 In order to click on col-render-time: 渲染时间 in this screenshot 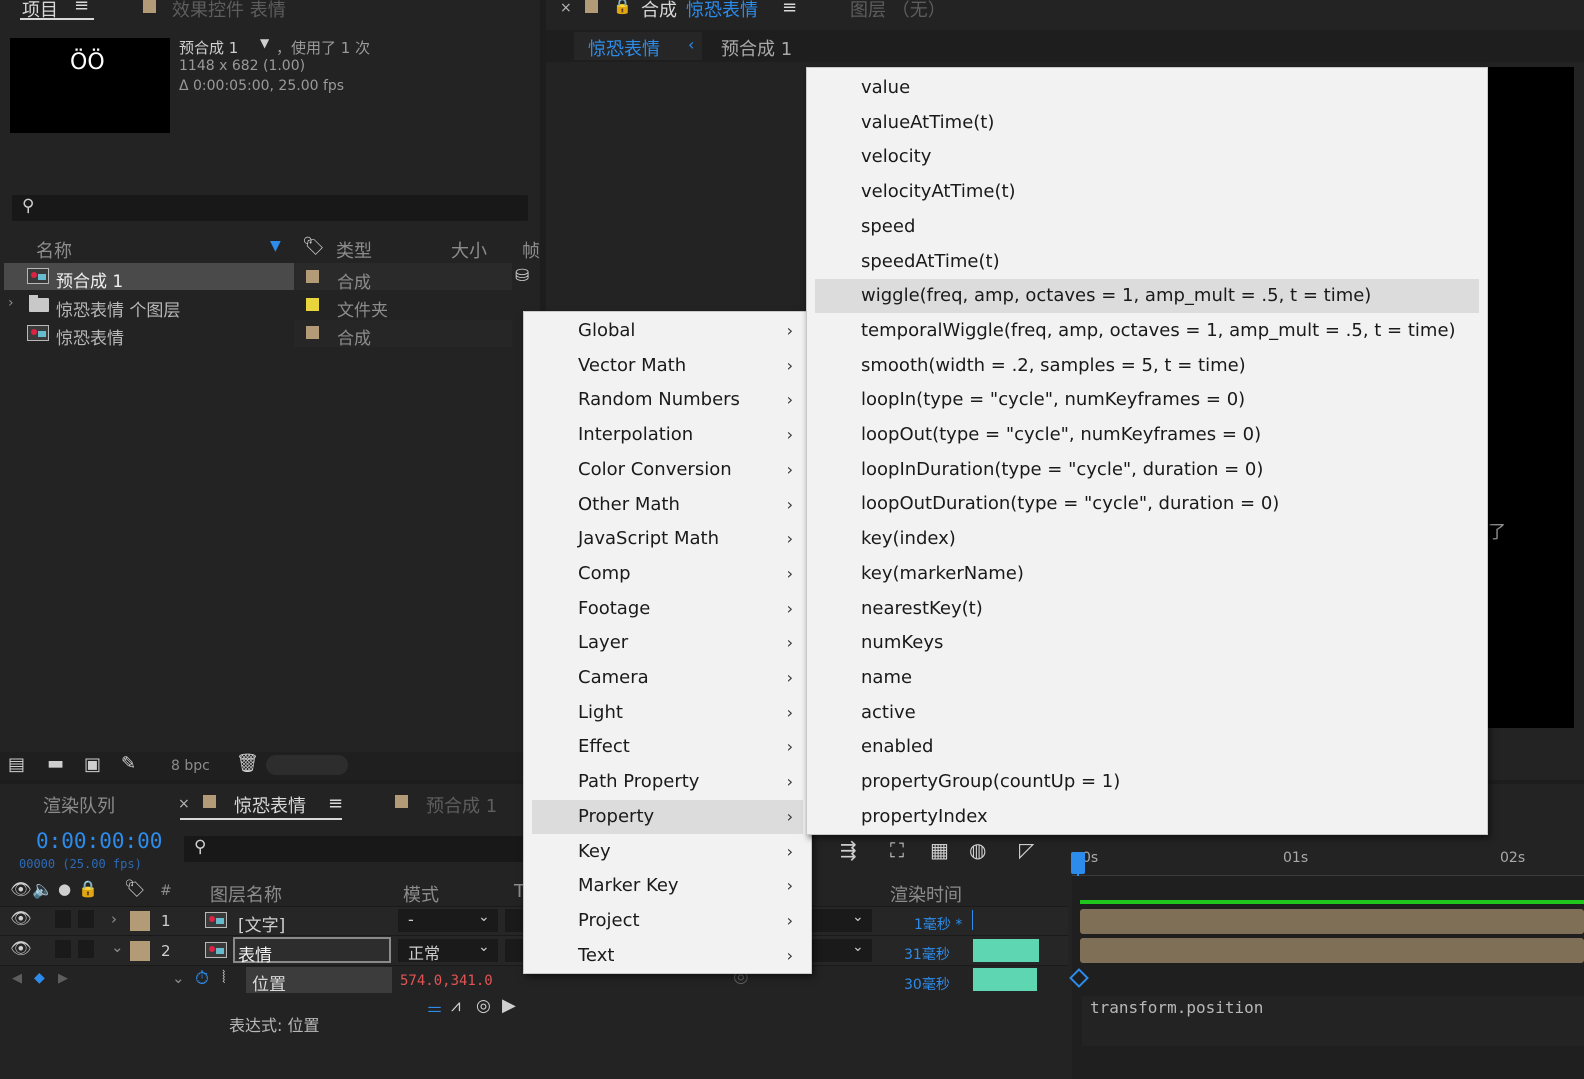, I will do `click(926, 894)`.